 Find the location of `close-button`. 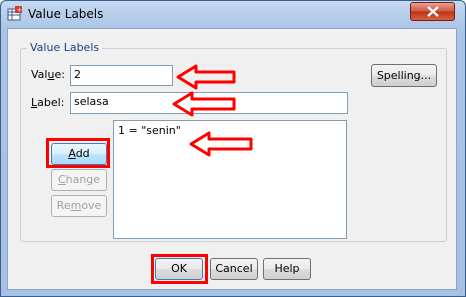

close-button is located at coordinates (432, 11).